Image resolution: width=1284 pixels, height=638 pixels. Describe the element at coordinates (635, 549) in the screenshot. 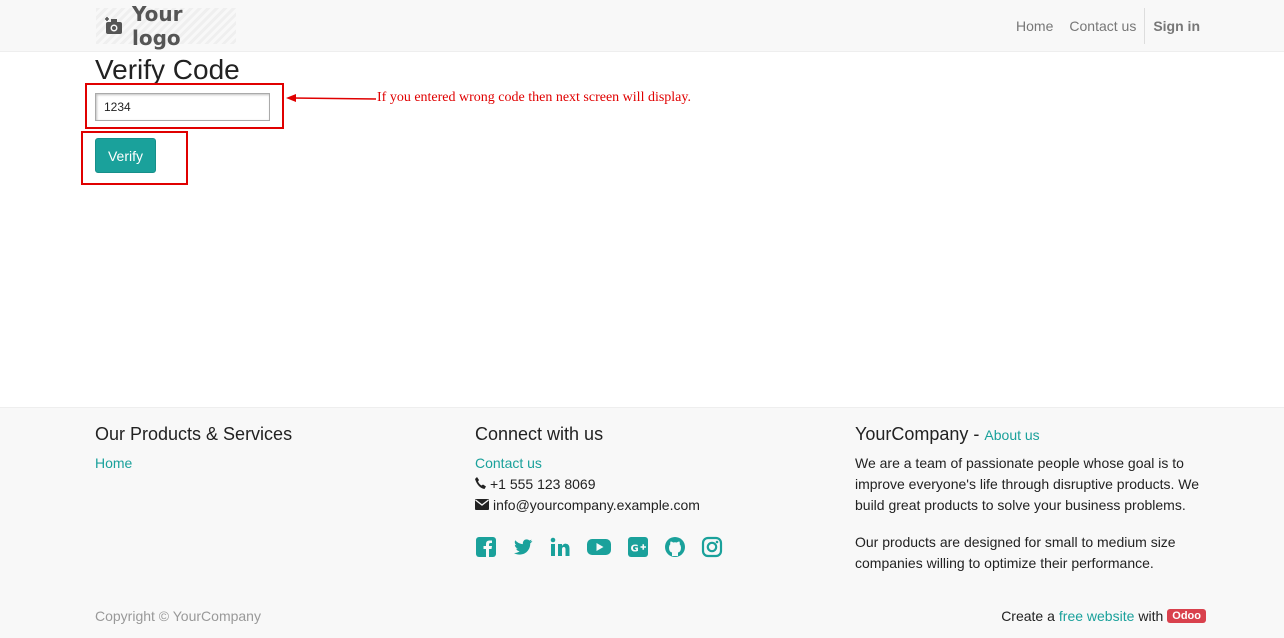

I see `svg-text: G` at that location.